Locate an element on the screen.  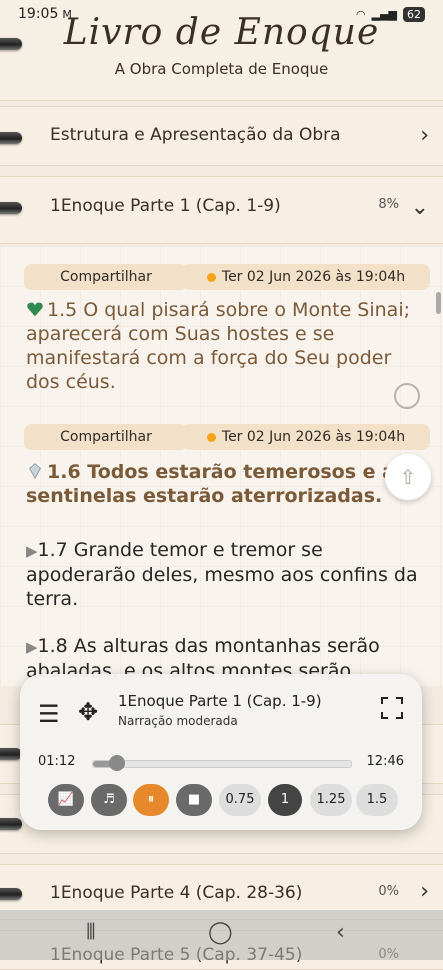
heart-gem-icon is located at coordinates (35, 309).